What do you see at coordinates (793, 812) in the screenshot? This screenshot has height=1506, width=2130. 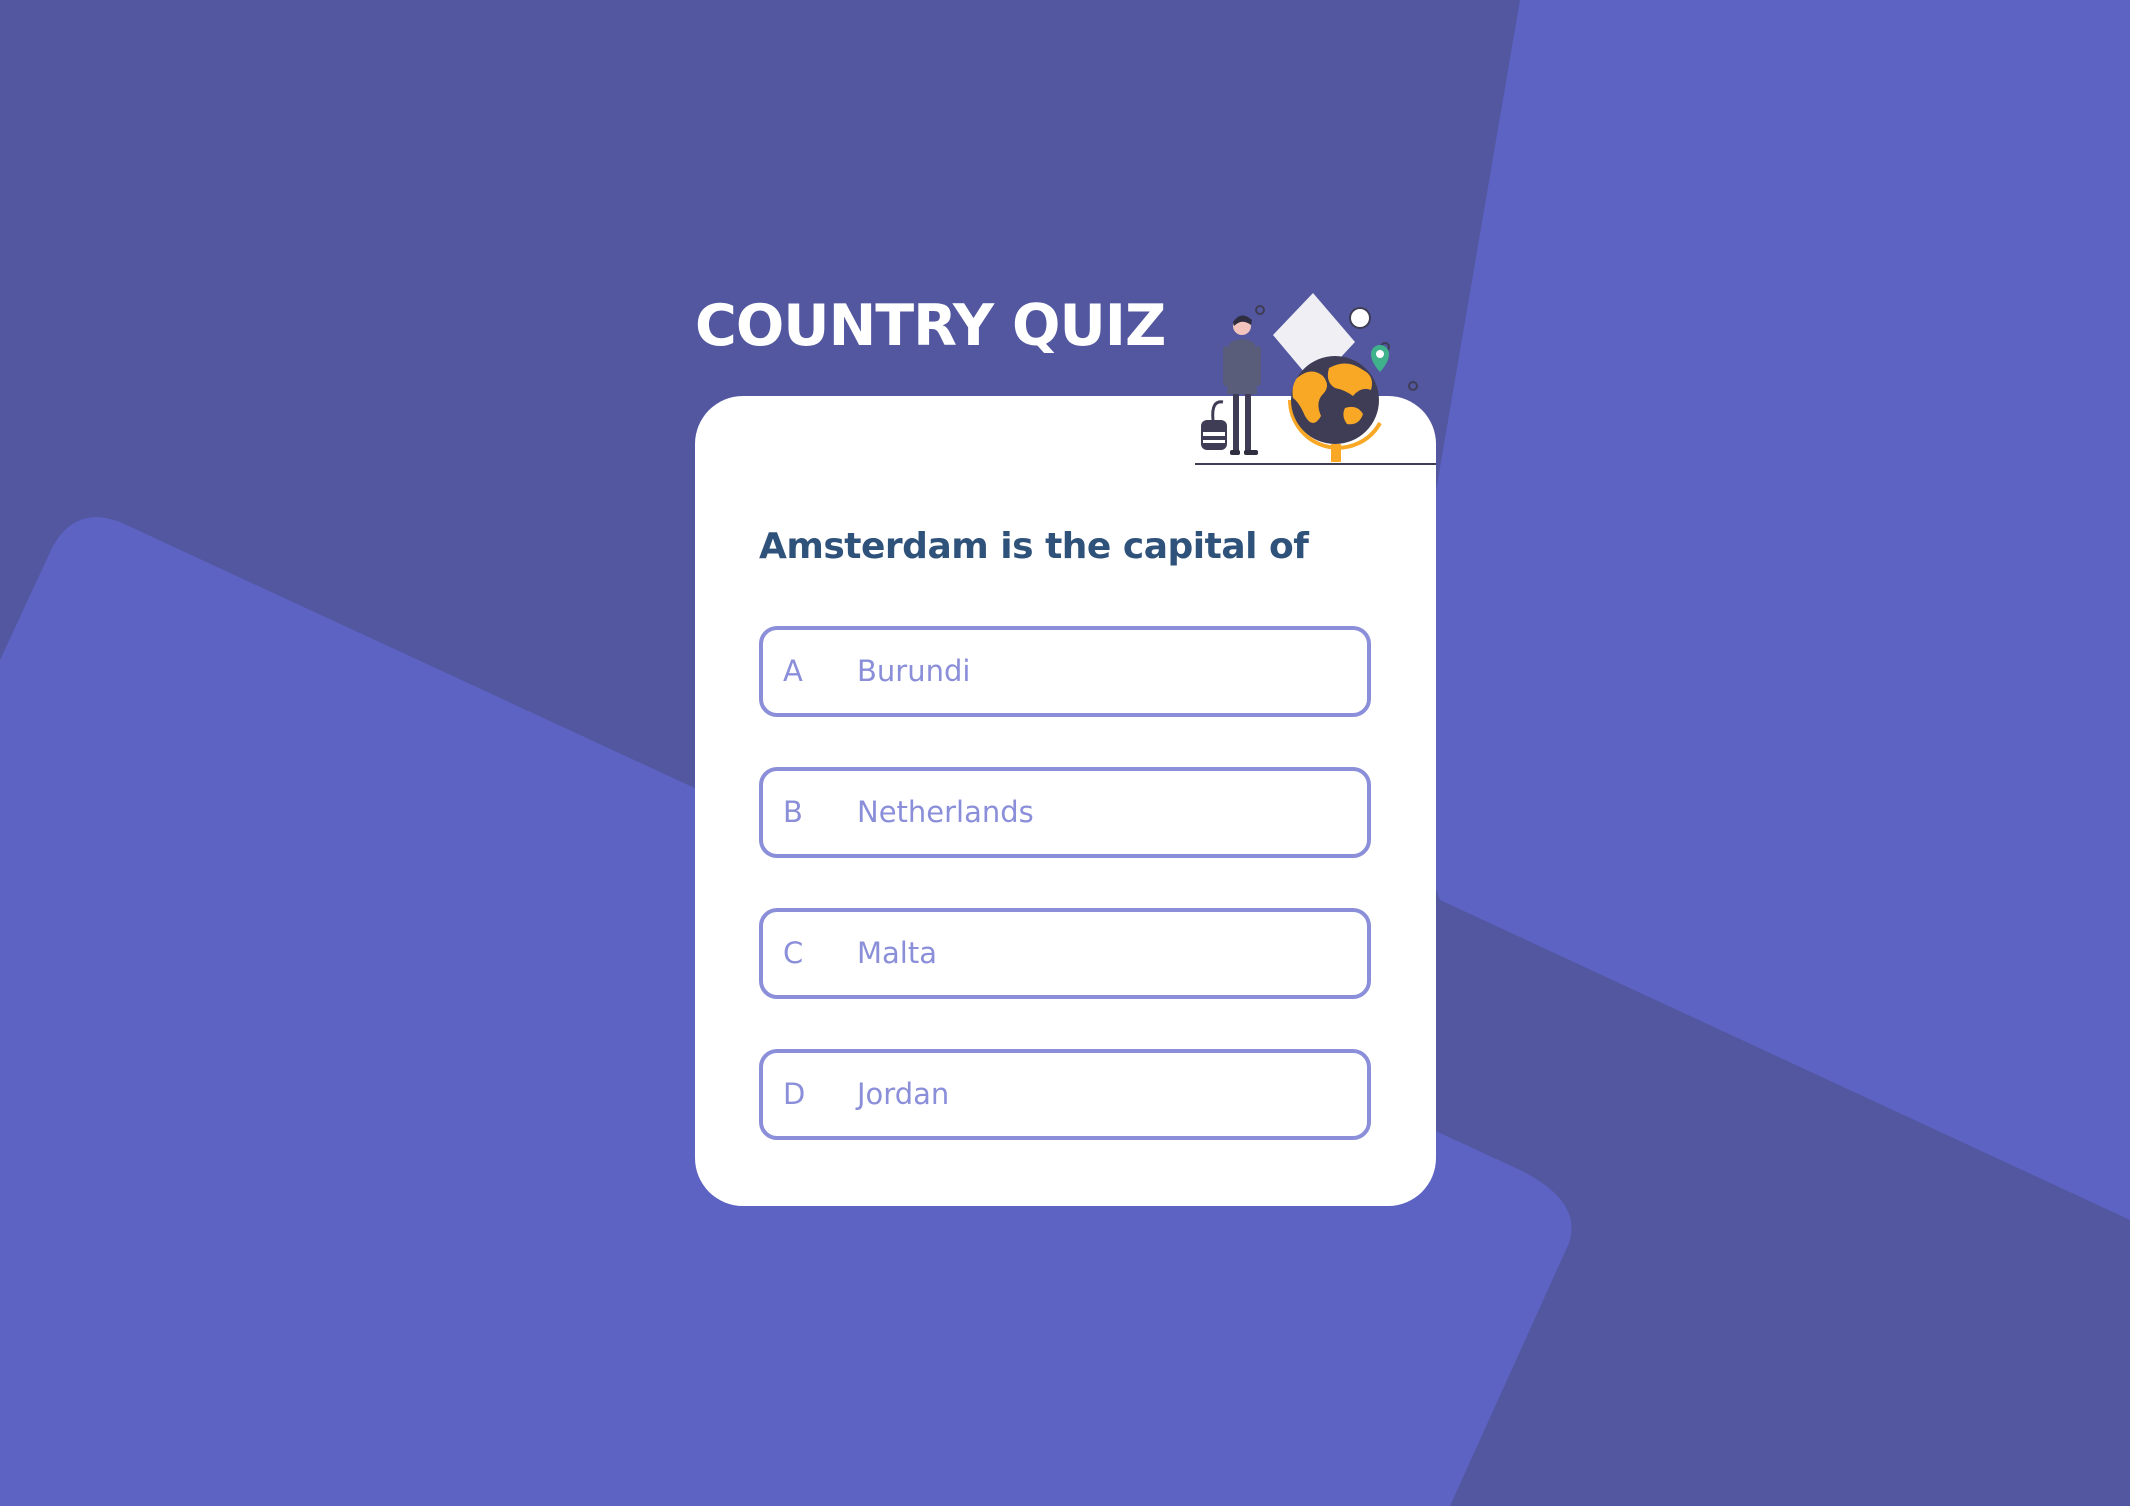 I see `option-letter: B` at bounding box center [793, 812].